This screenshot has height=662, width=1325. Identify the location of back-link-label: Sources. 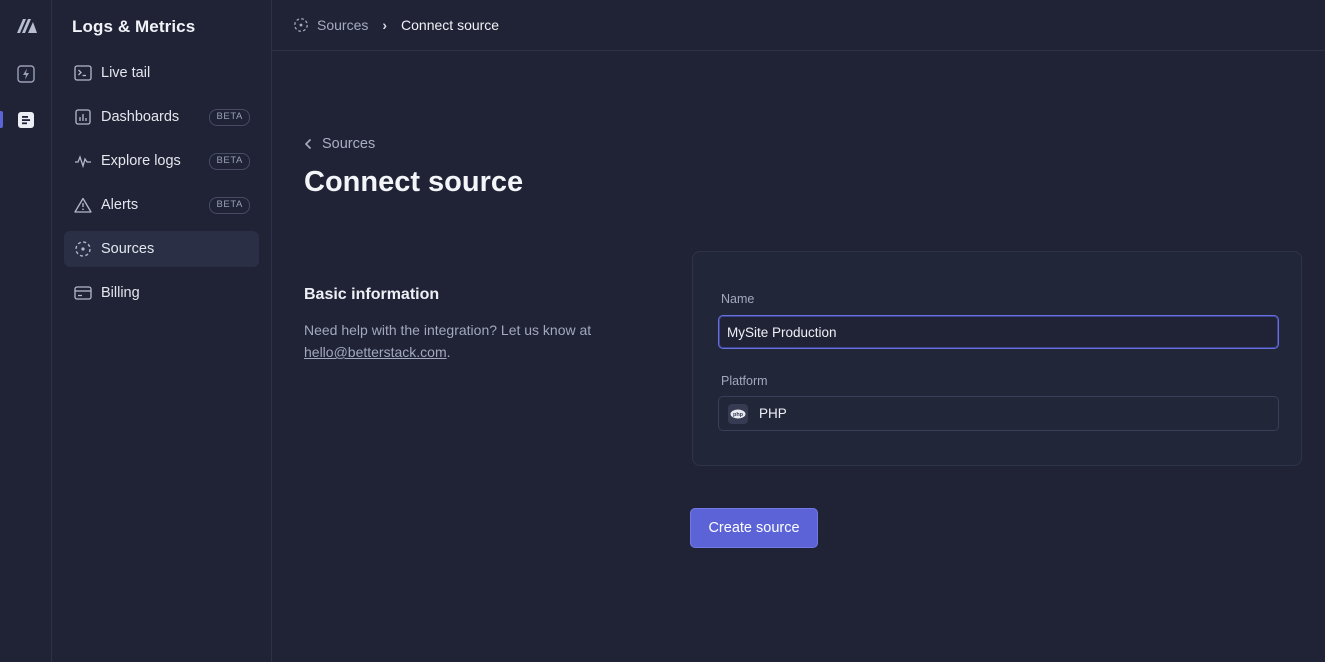
(349, 144).